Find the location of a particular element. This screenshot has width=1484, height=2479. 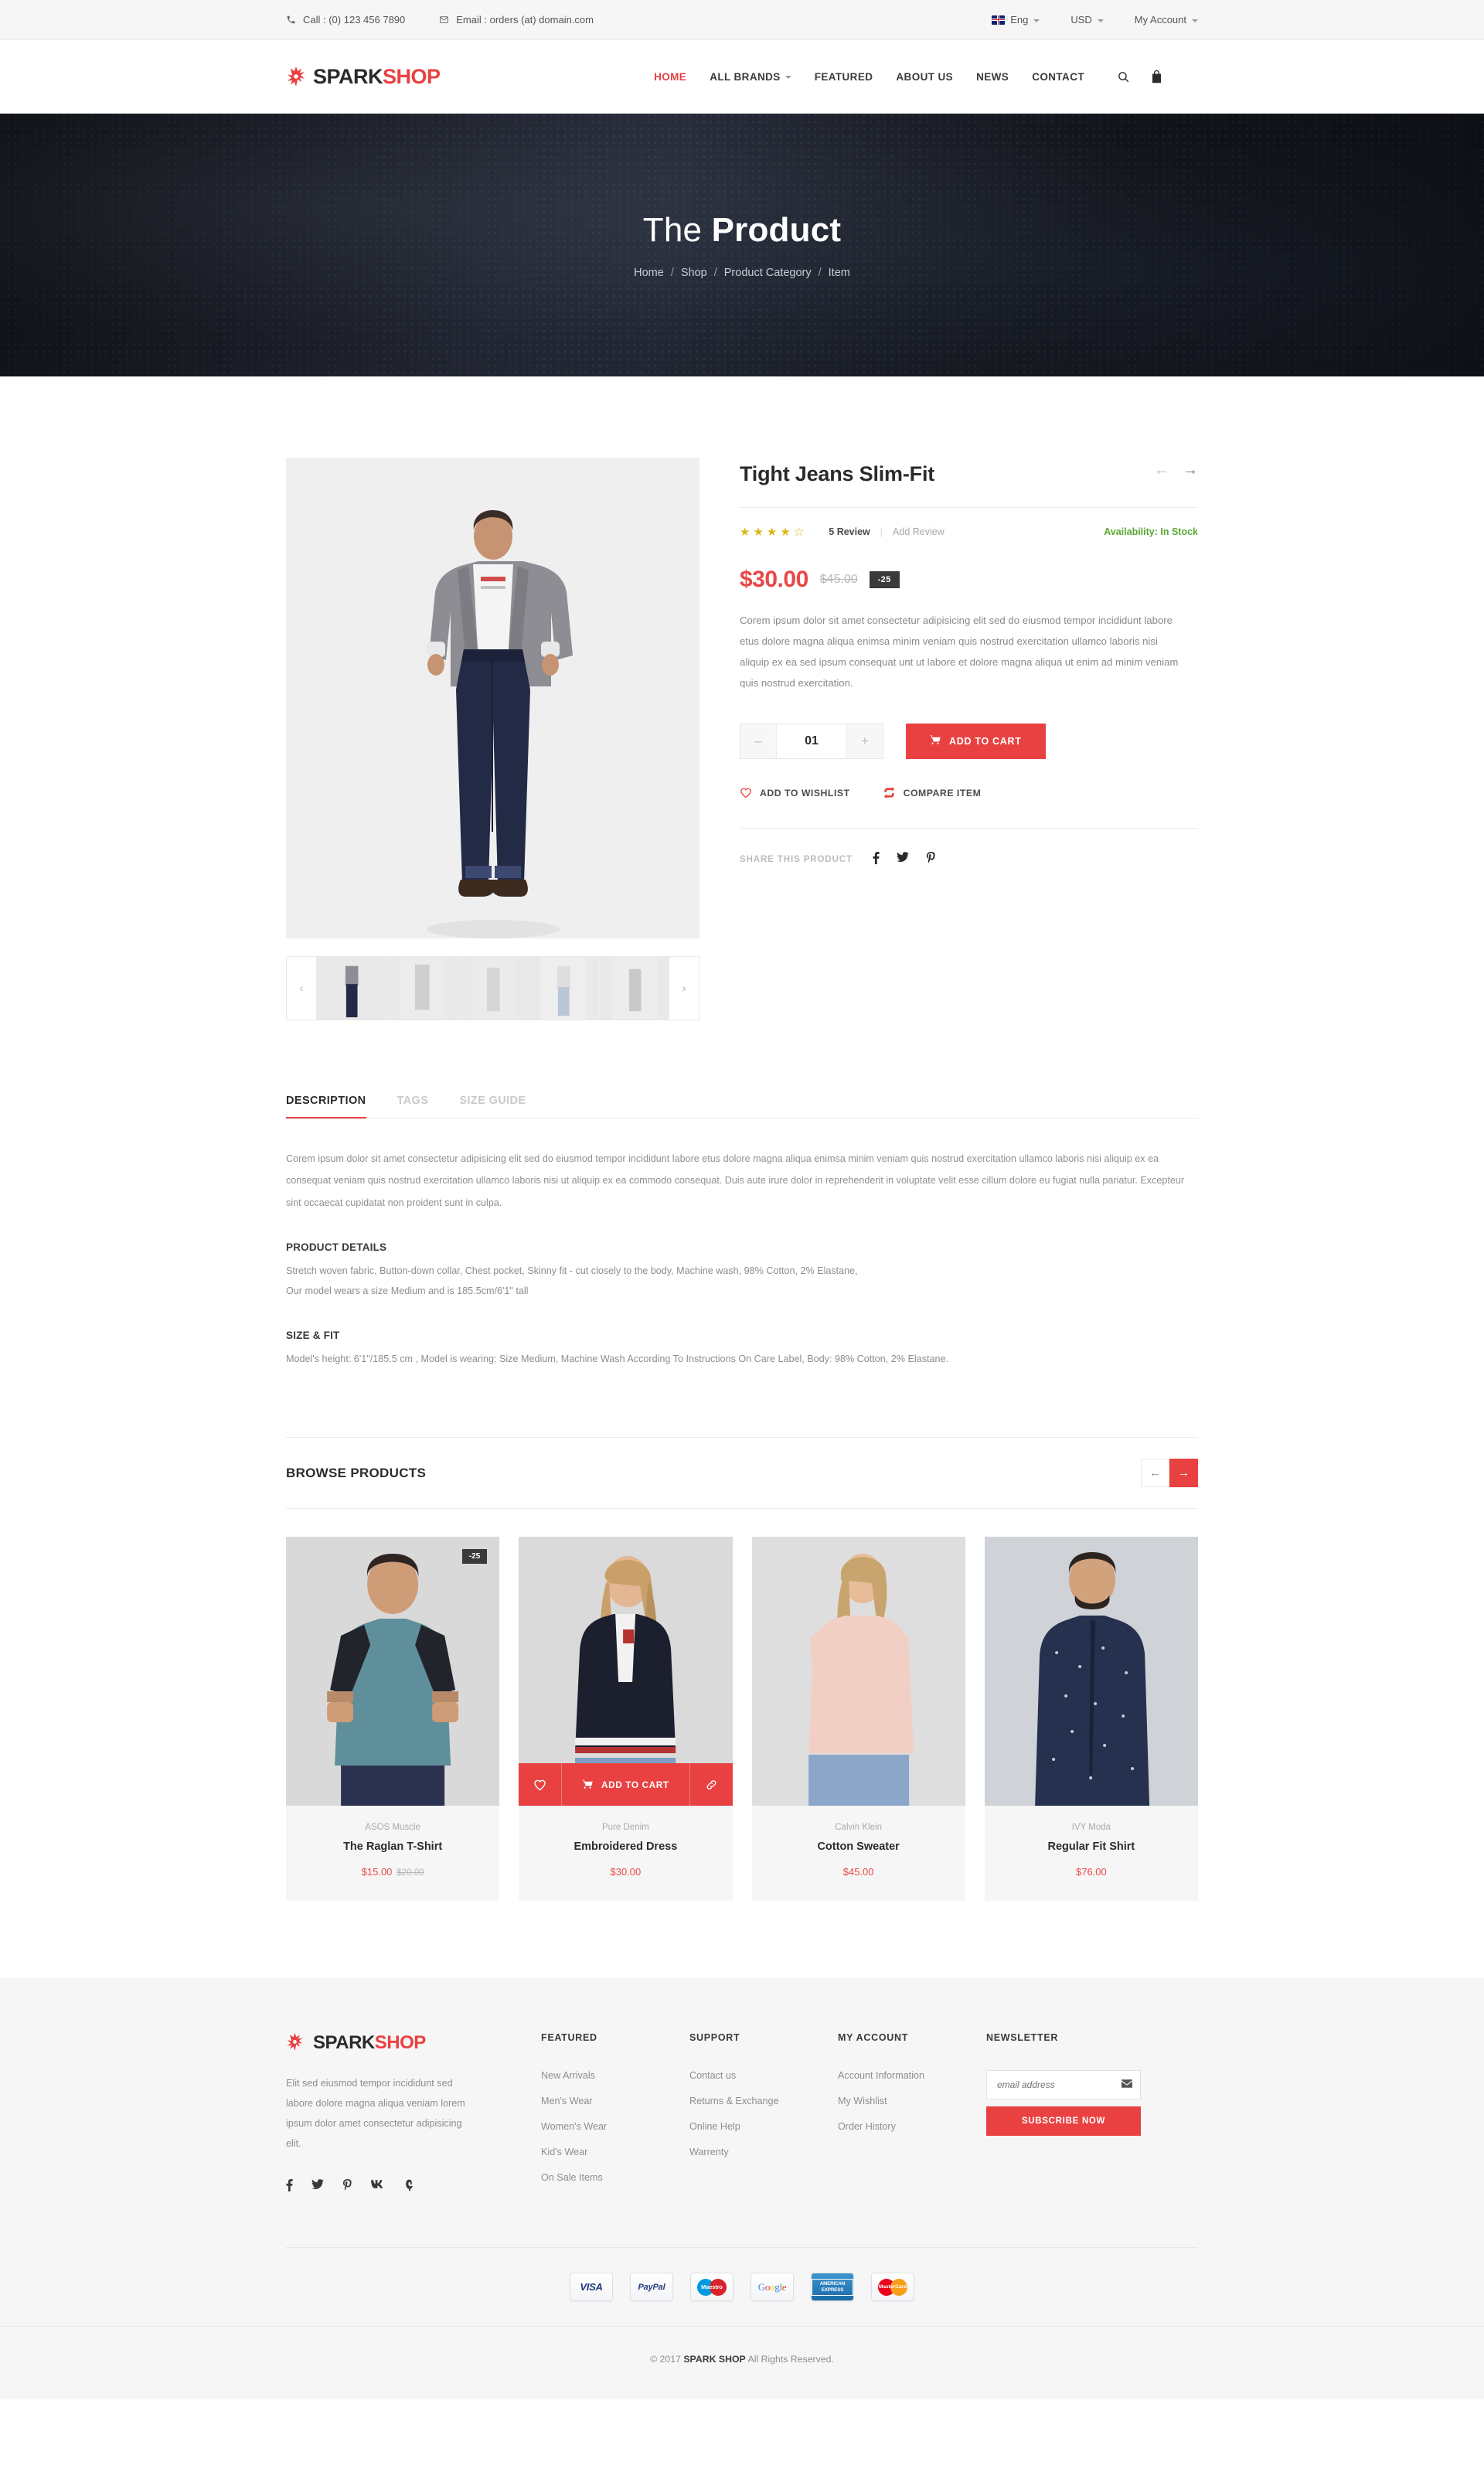

currency-selector: USD is located at coordinates (1087, 20).